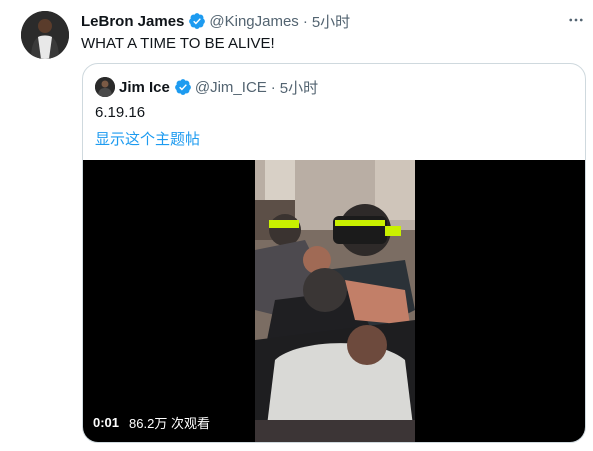 The width and height of the screenshot is (593, 451). What do you see at coordinates (169, 423) in the screenshot?
I see `video-views: 86.2万 次观看` at bounding box center [169, 423].